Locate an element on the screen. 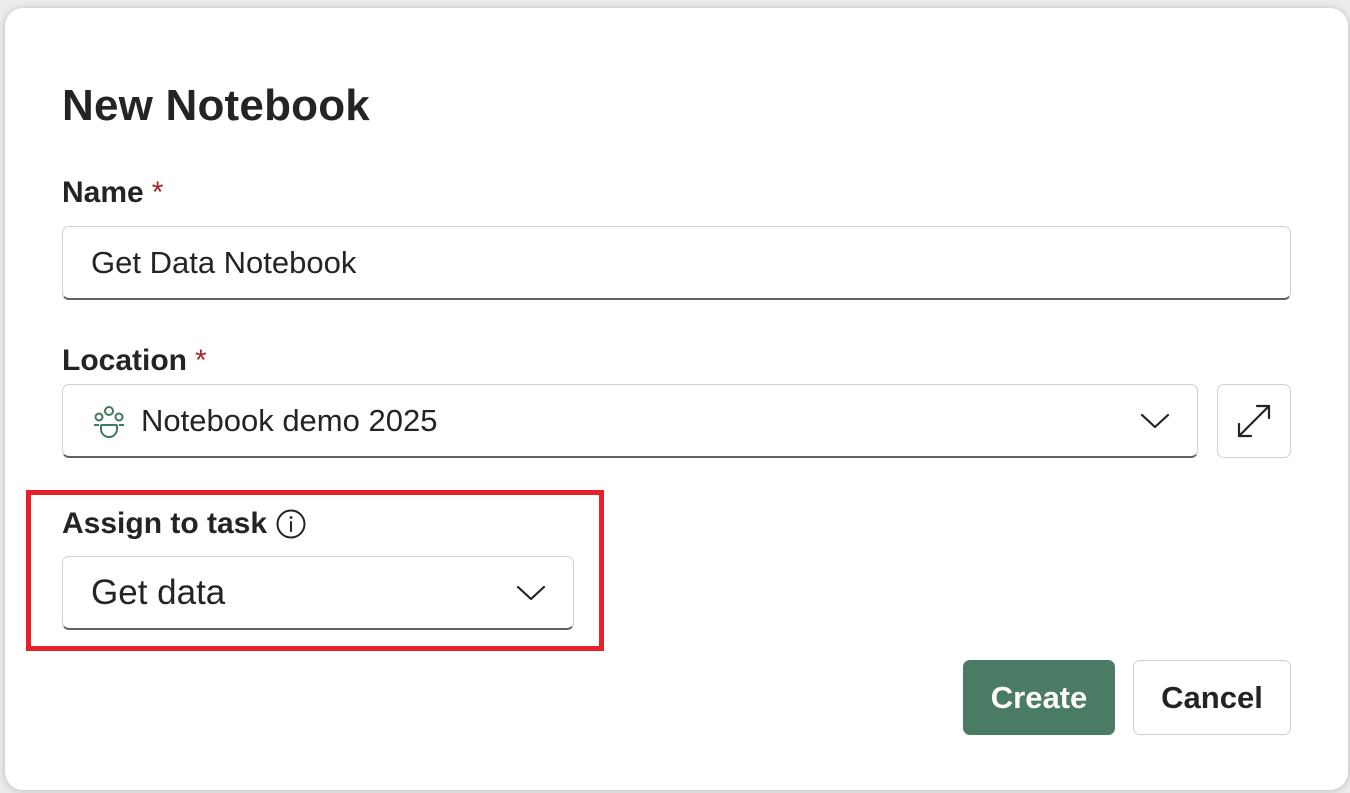  workspace-icon is located at coordinates (109, 421).